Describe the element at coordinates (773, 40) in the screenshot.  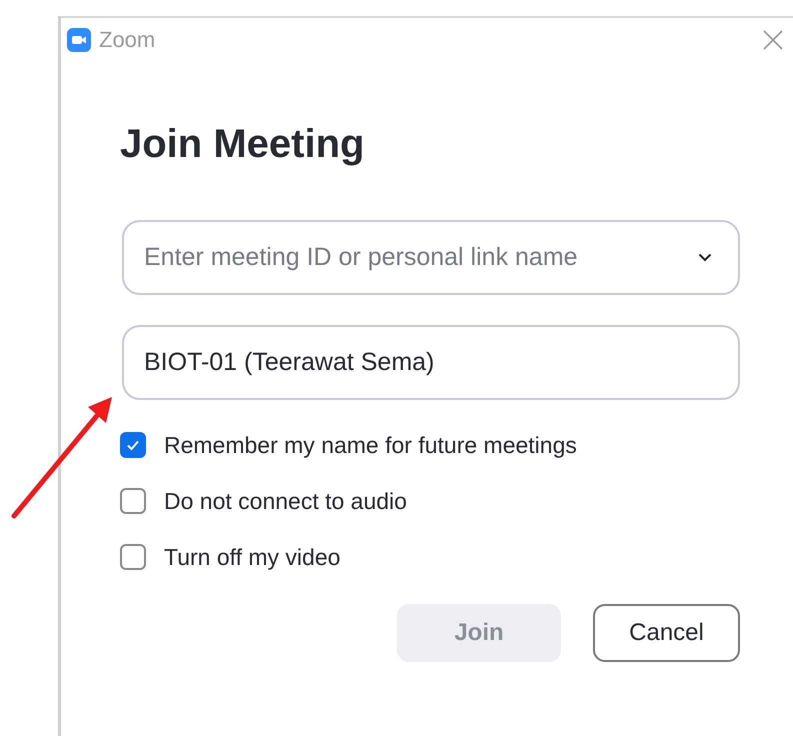
I see `close-icon` at that location.